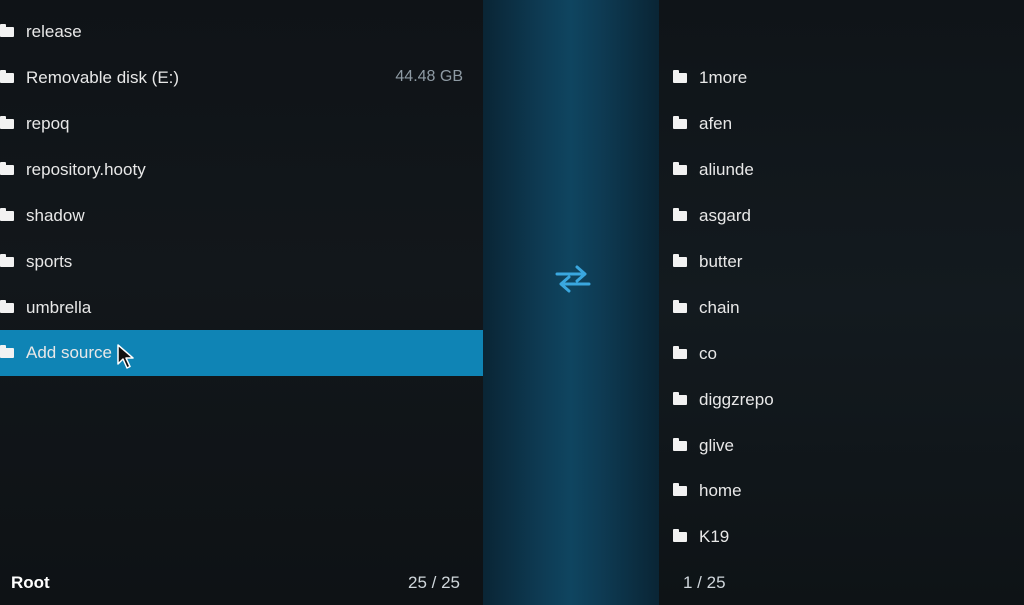 Image resolution: width=1024 pixels, height=605 pixels. Describe the element at coordinates (49, 261) in the screenshot. I see `list-item-label: sports` at that location.